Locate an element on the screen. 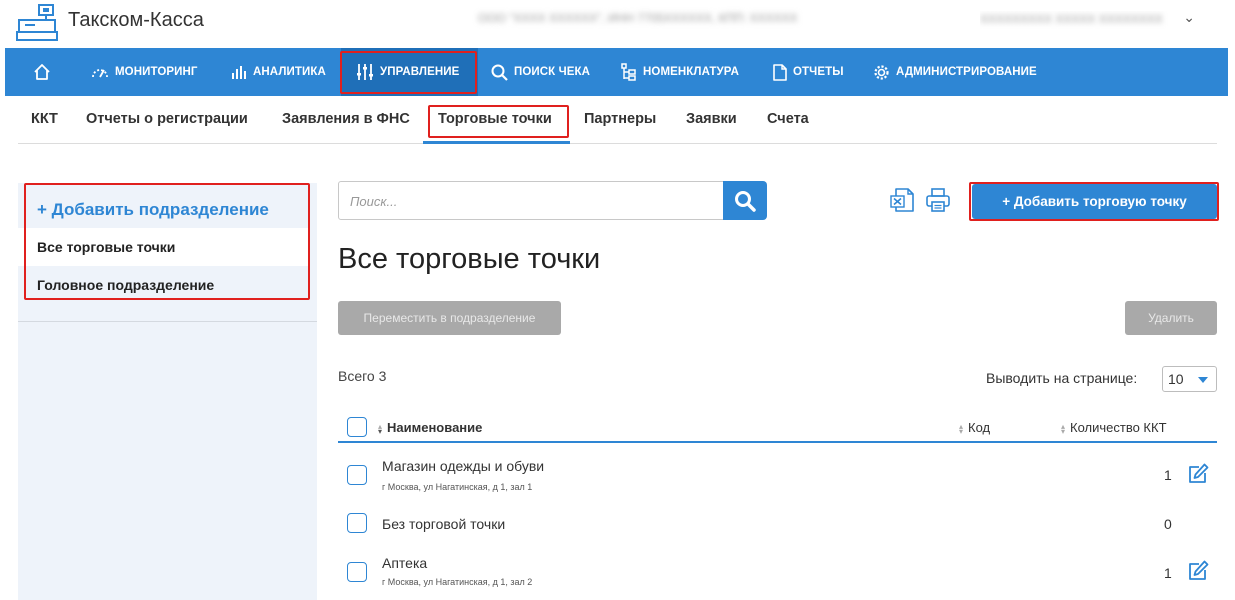 This screenshot has width=1235, height=600. home-icon is located at coordinates (42, 72).